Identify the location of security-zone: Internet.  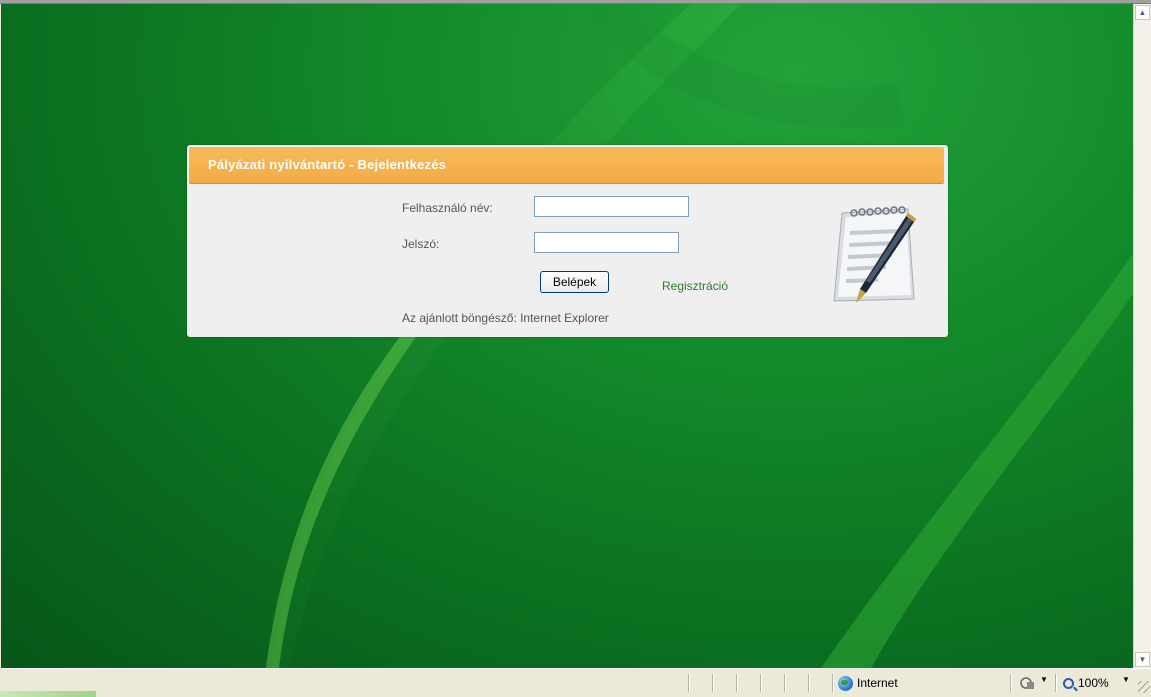
(868, 683).